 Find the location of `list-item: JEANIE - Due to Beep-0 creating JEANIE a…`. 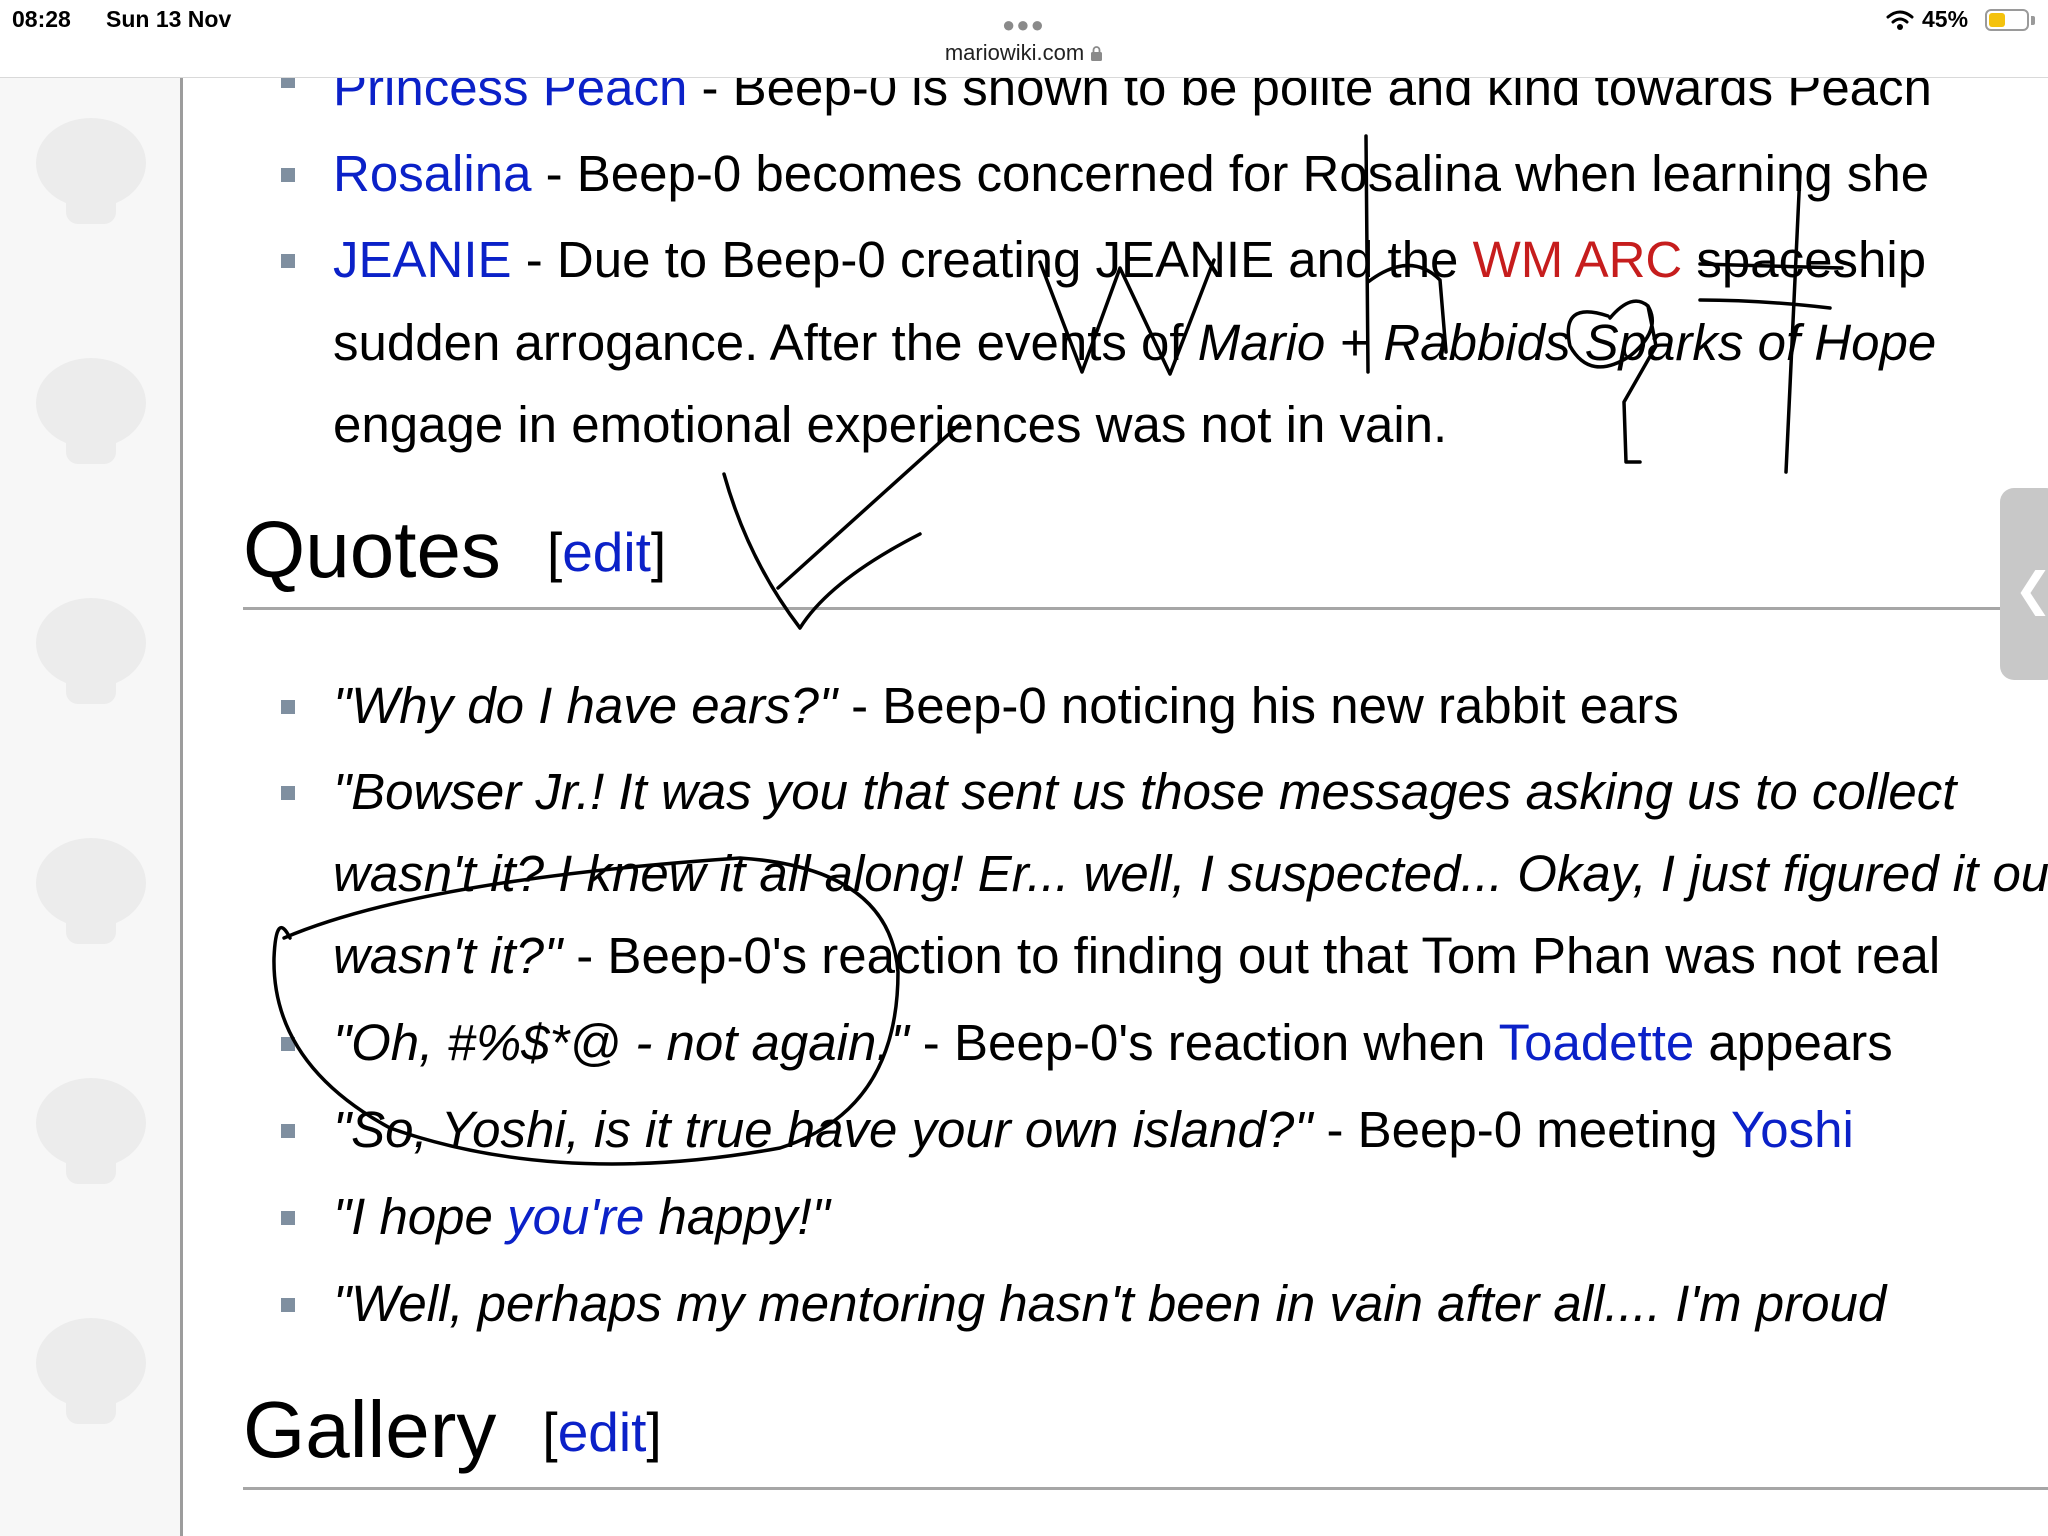

list-item: JEANIE - Due to Beep-0 creating JEANIE a… is located at coordinates (1129, 260).